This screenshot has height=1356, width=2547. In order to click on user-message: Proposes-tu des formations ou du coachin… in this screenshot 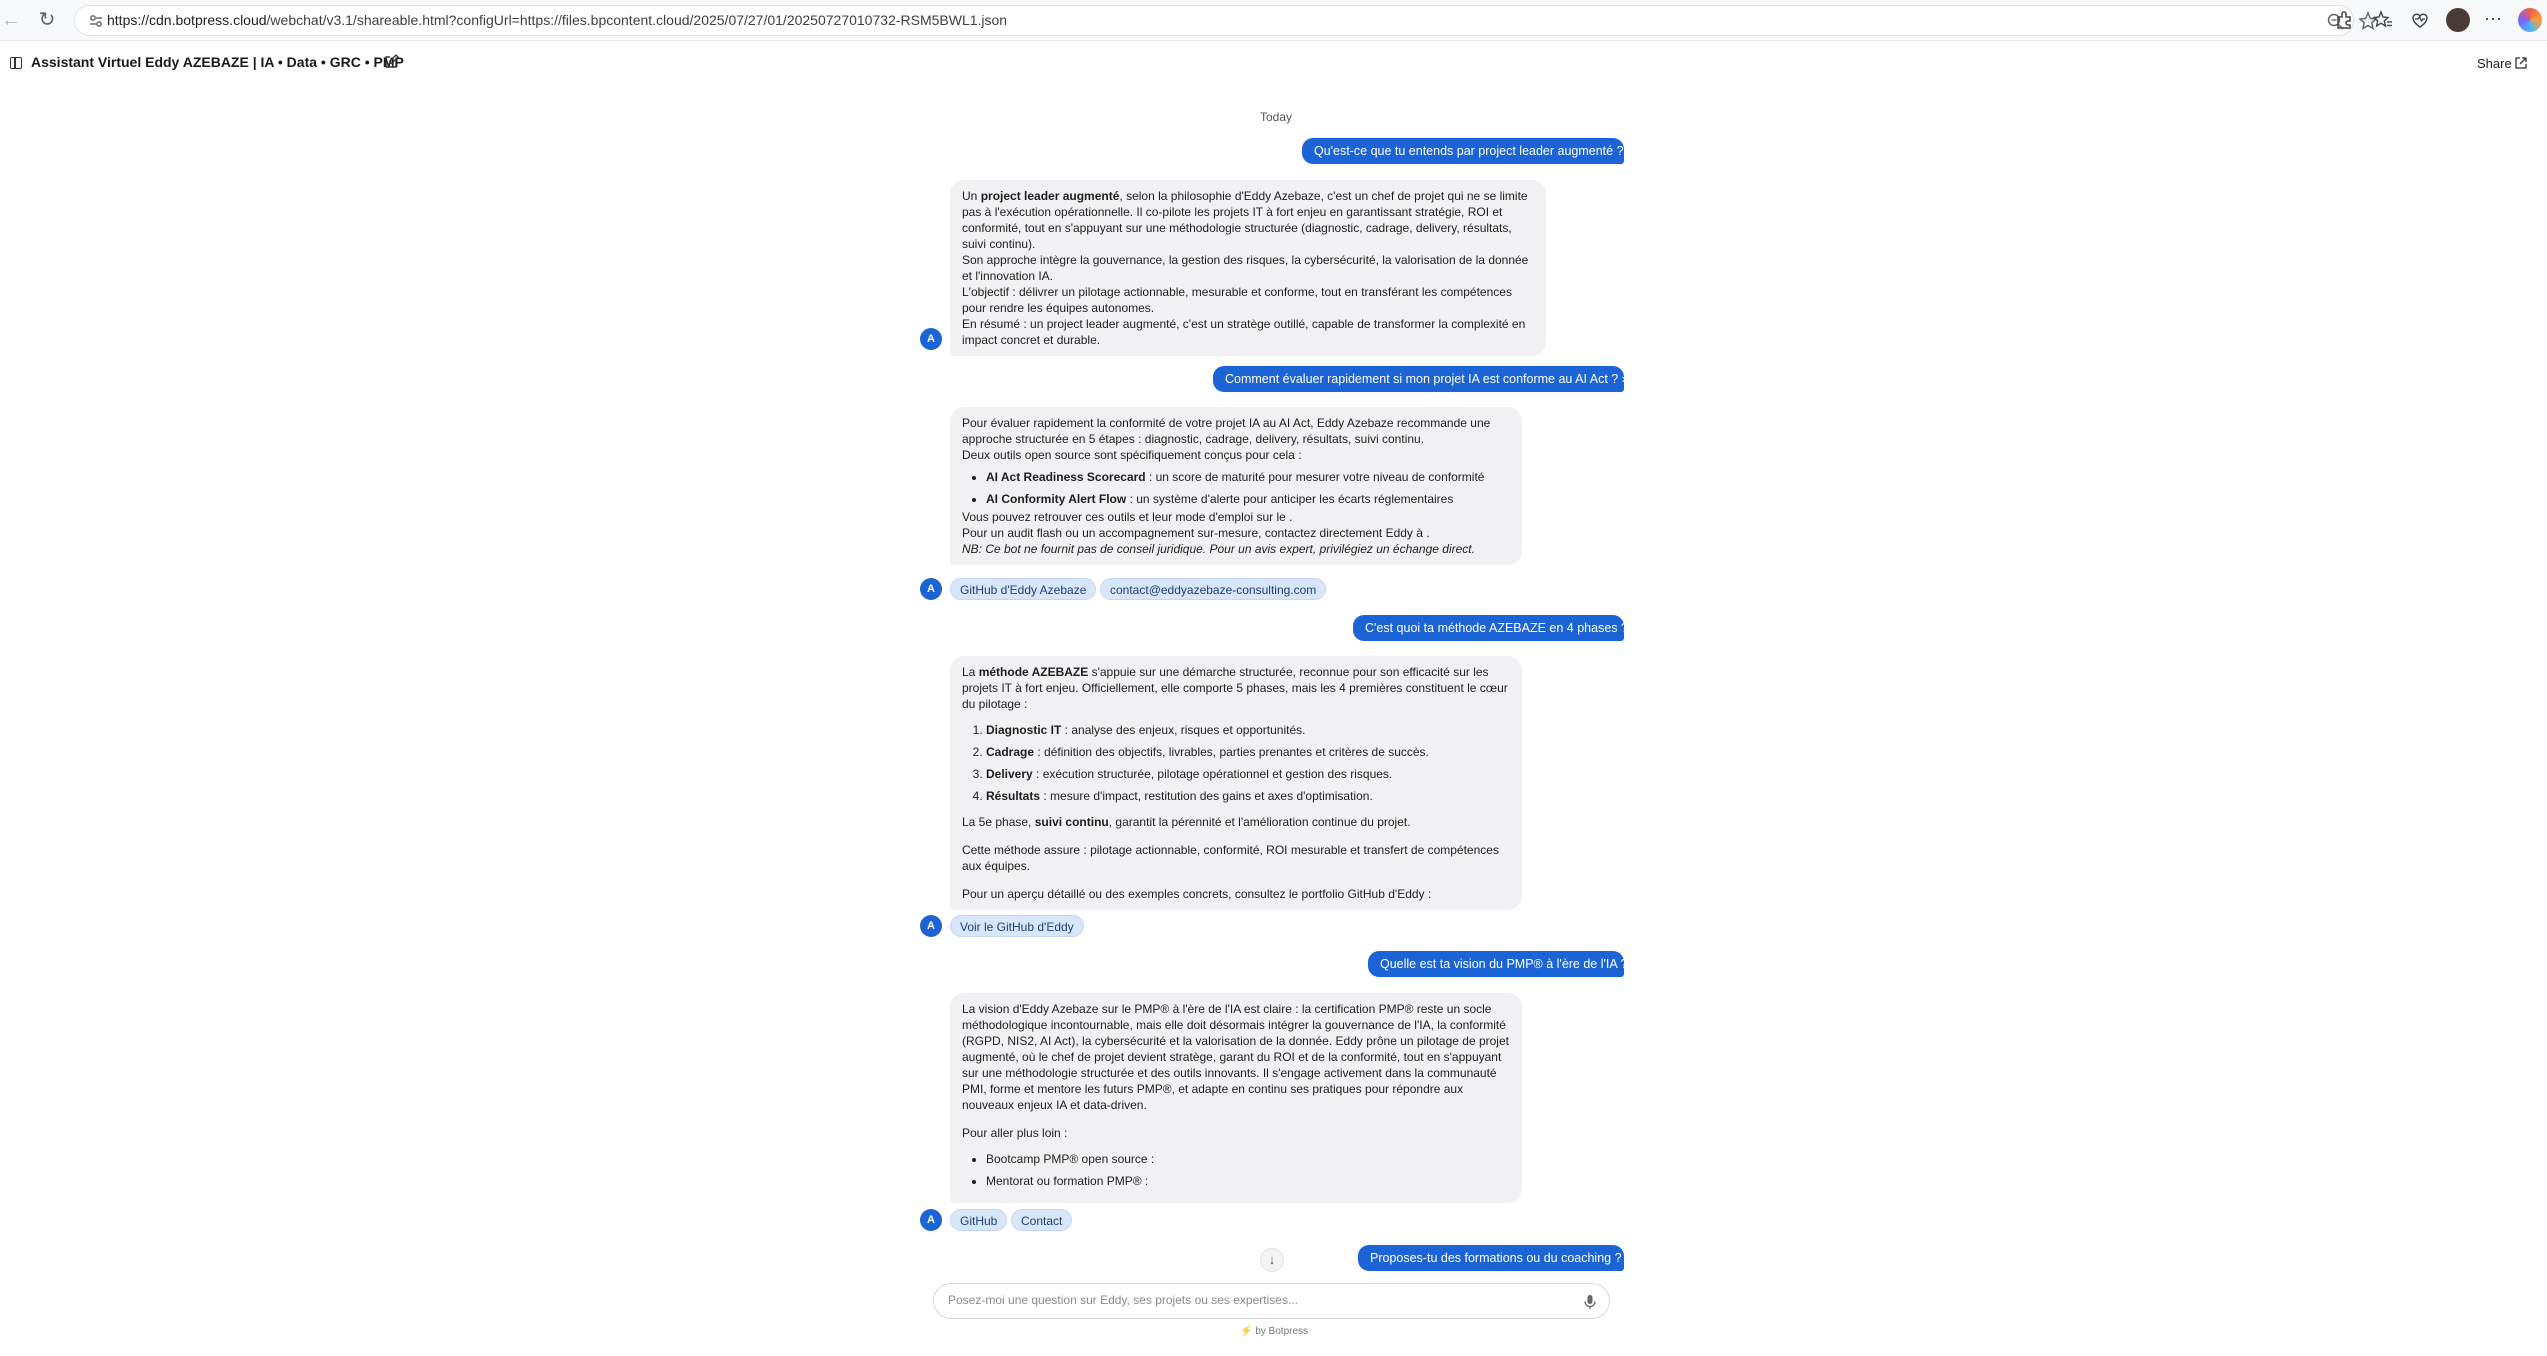, I will do `click(1491, 1258)`.